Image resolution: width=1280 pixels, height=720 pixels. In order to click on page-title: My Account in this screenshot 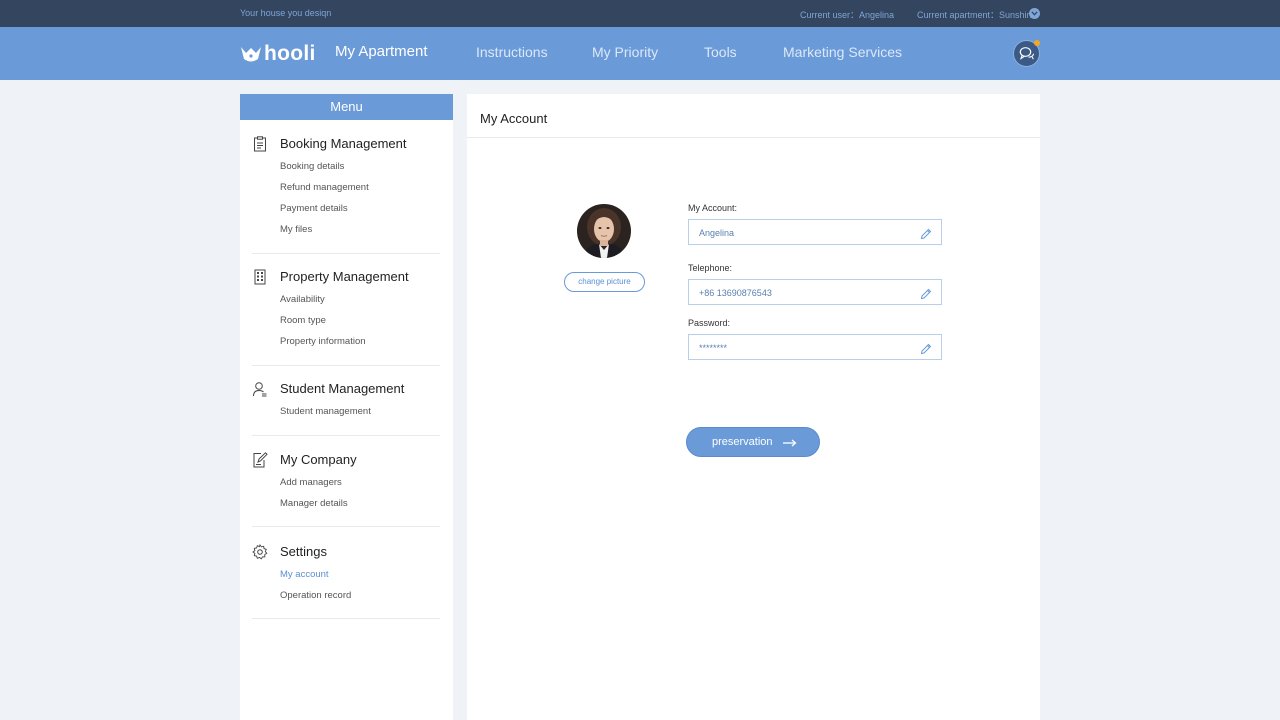, I will do `click(514, 118)`.